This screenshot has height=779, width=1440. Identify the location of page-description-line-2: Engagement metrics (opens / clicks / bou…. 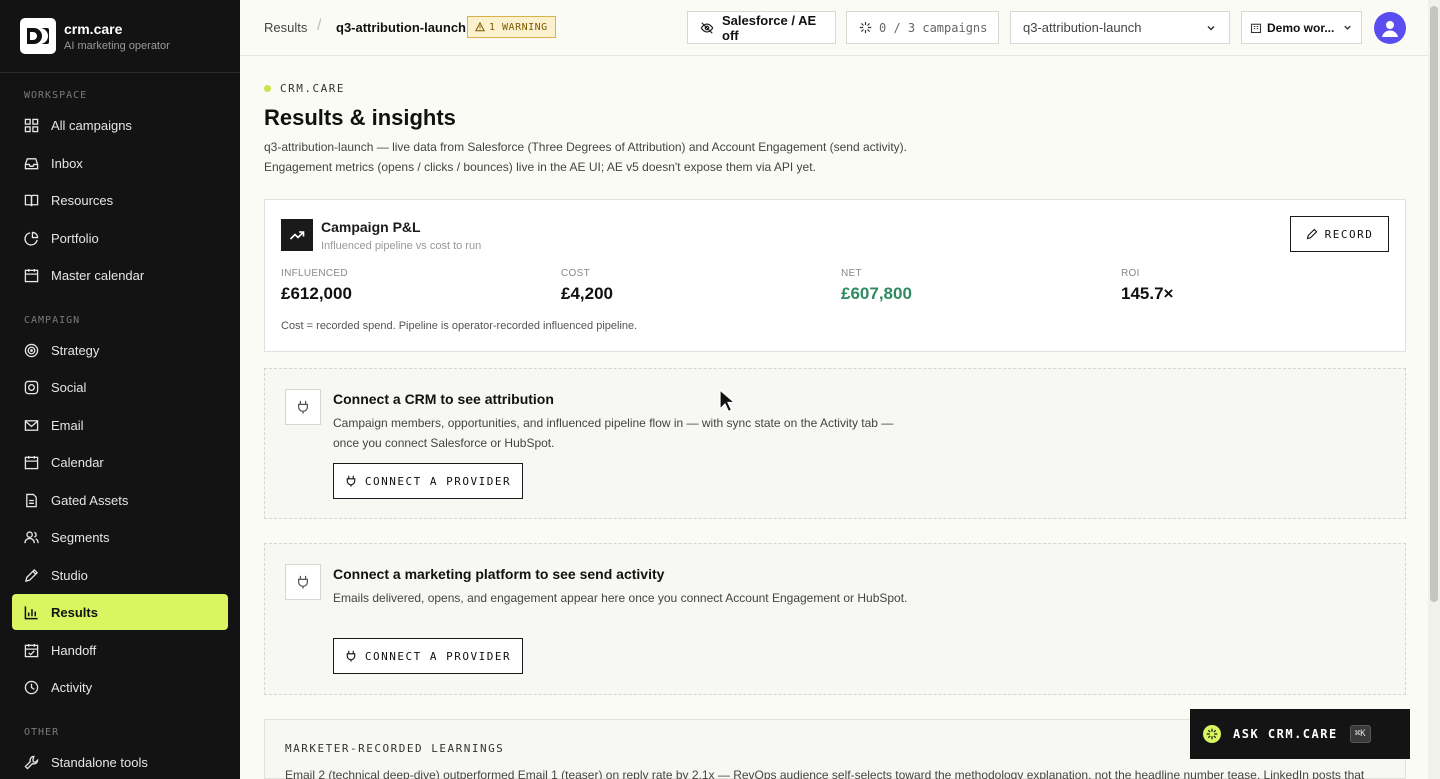
(540, 167).